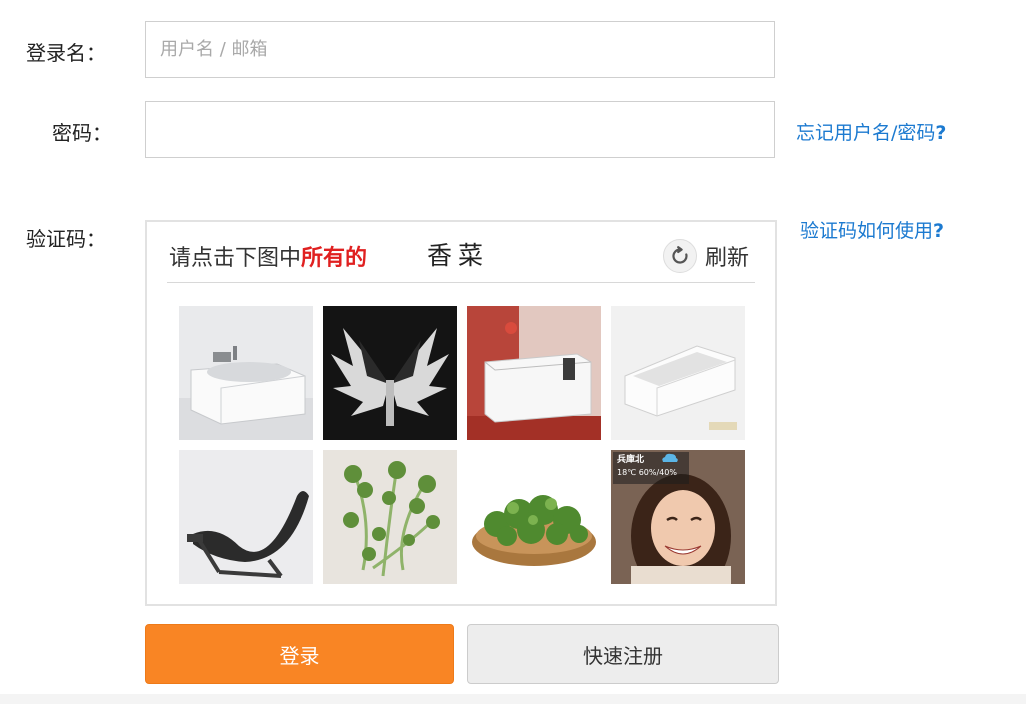 The height and width of the screenshot is (704, 1026). Describe the element at coordinates (678, 517) in the screenshot. I see `captcha-tile-tv-woman: 兵庫北 18℃ 60%/40%` at that location.